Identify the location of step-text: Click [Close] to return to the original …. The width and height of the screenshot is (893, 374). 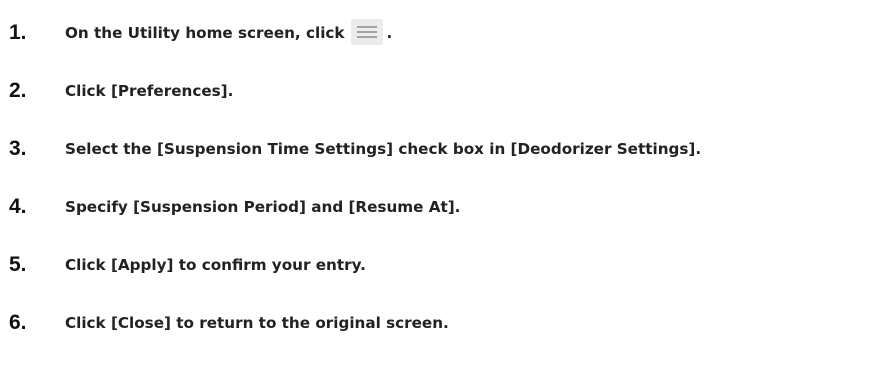
(257, 323).